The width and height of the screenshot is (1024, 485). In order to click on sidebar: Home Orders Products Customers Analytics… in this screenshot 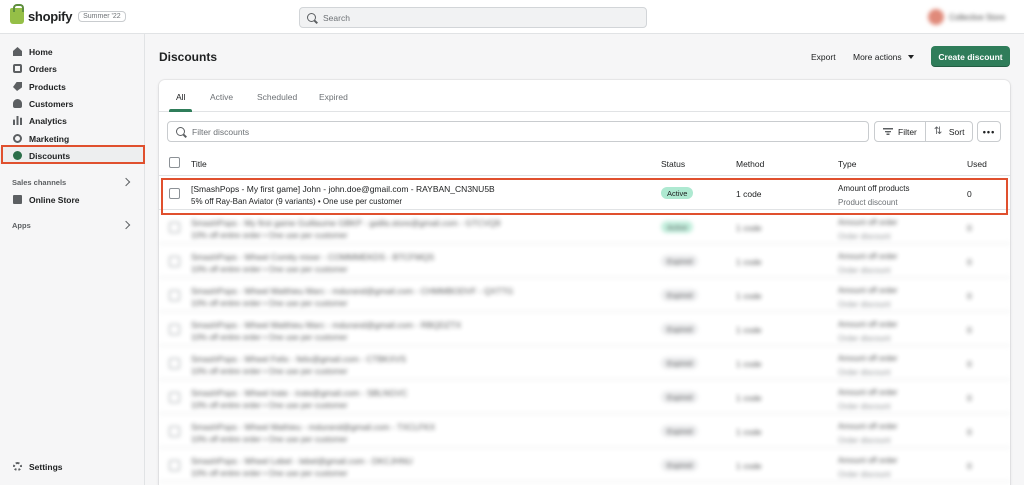, I will do `click(72, 259)`.